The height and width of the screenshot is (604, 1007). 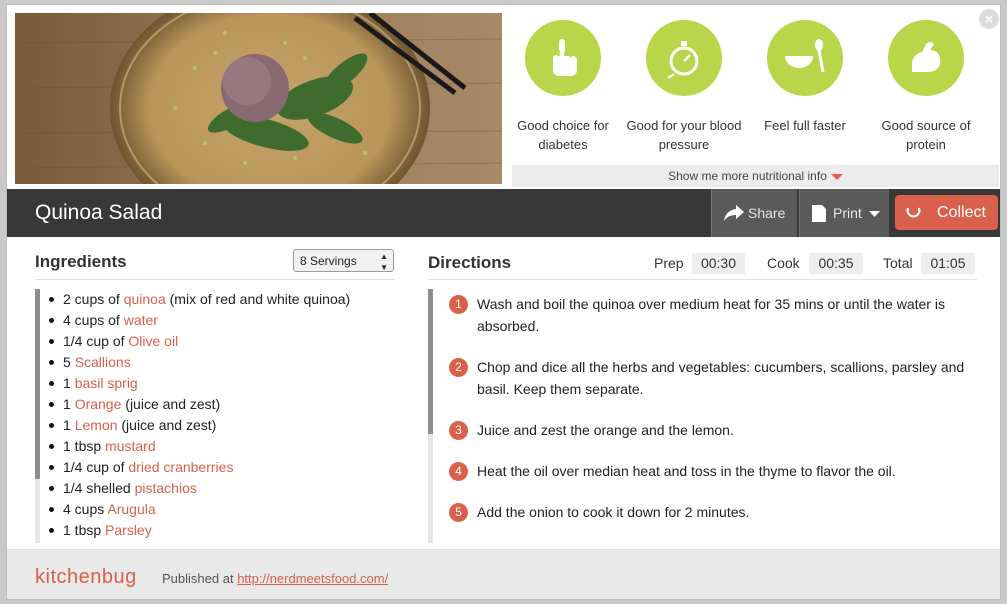 What do you see at coordinates (926, 135) in the screenshot?
I see `nutrition-badge-label: Good source of protein` at bounding box center [926, 135].